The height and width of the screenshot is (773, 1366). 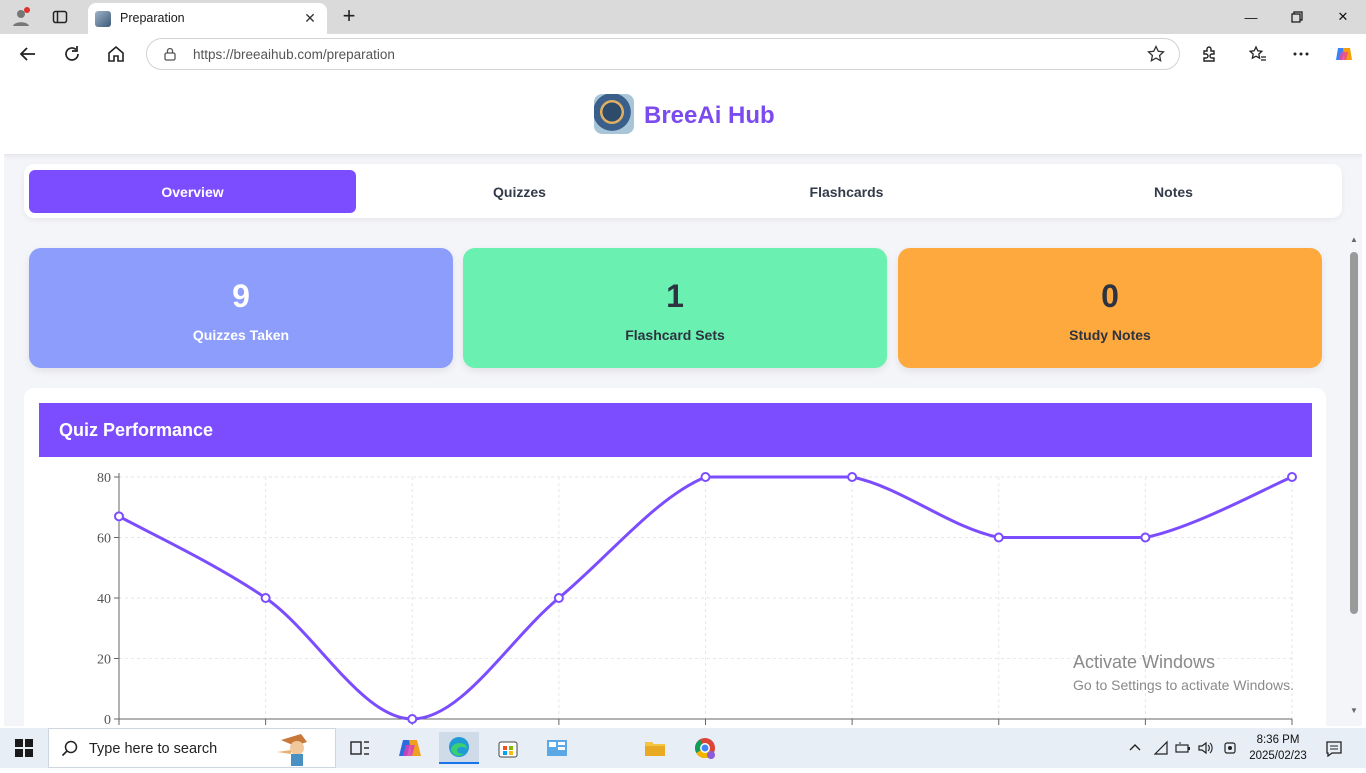 I want to click on clock-date: 2025/02/23, so click(x=1278, y=756).